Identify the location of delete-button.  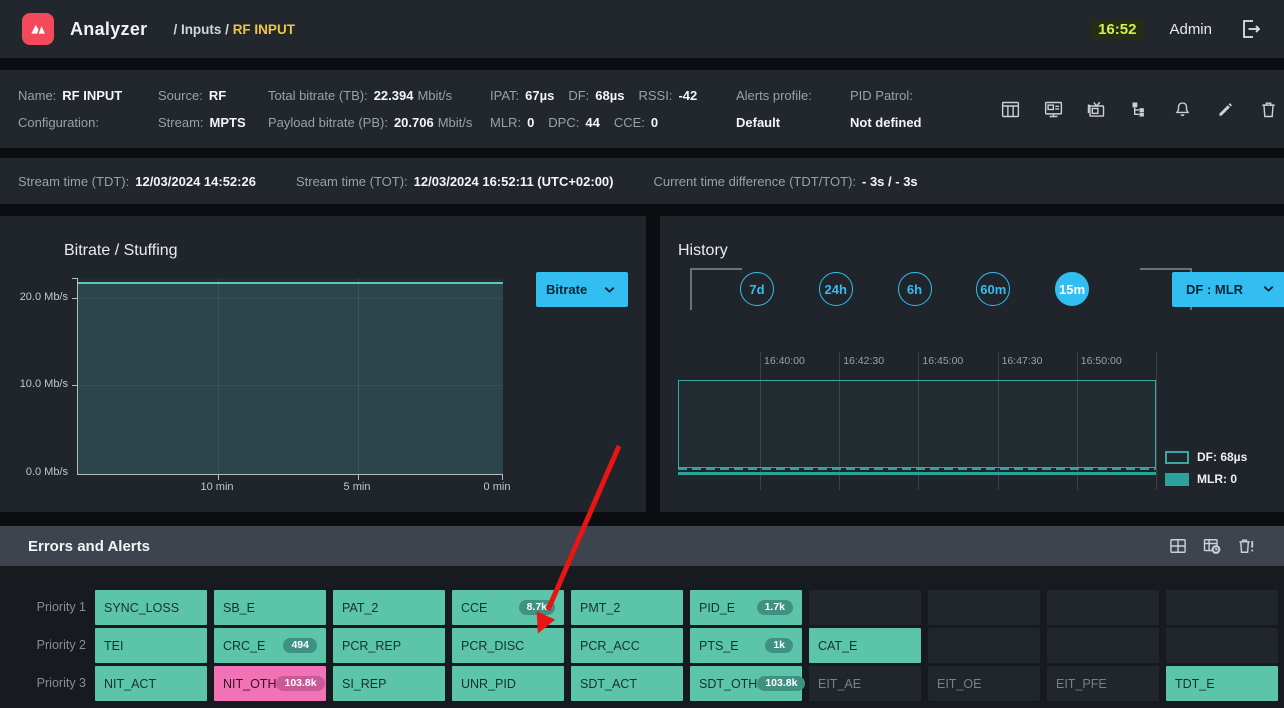
(1268, 109).